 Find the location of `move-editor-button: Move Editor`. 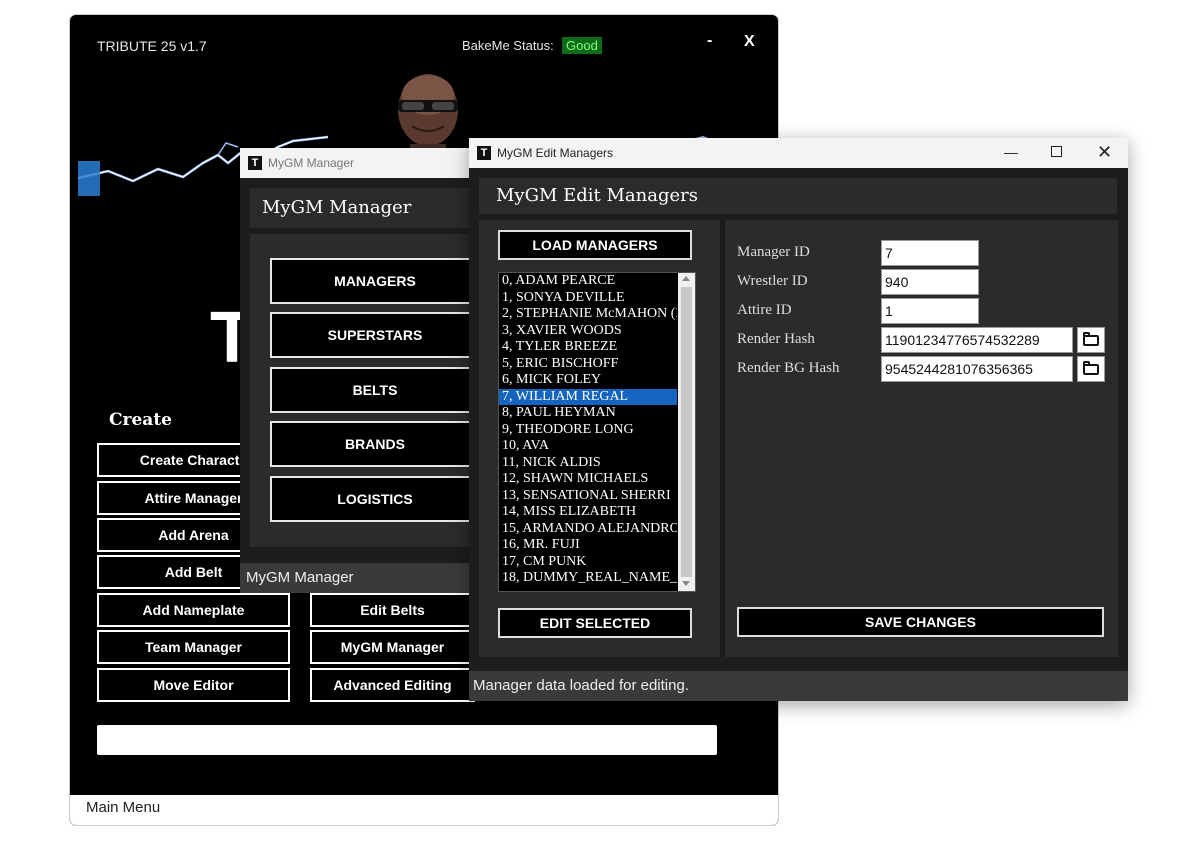

move-editor-button: Move Editor is located at coordinates (193, 685).